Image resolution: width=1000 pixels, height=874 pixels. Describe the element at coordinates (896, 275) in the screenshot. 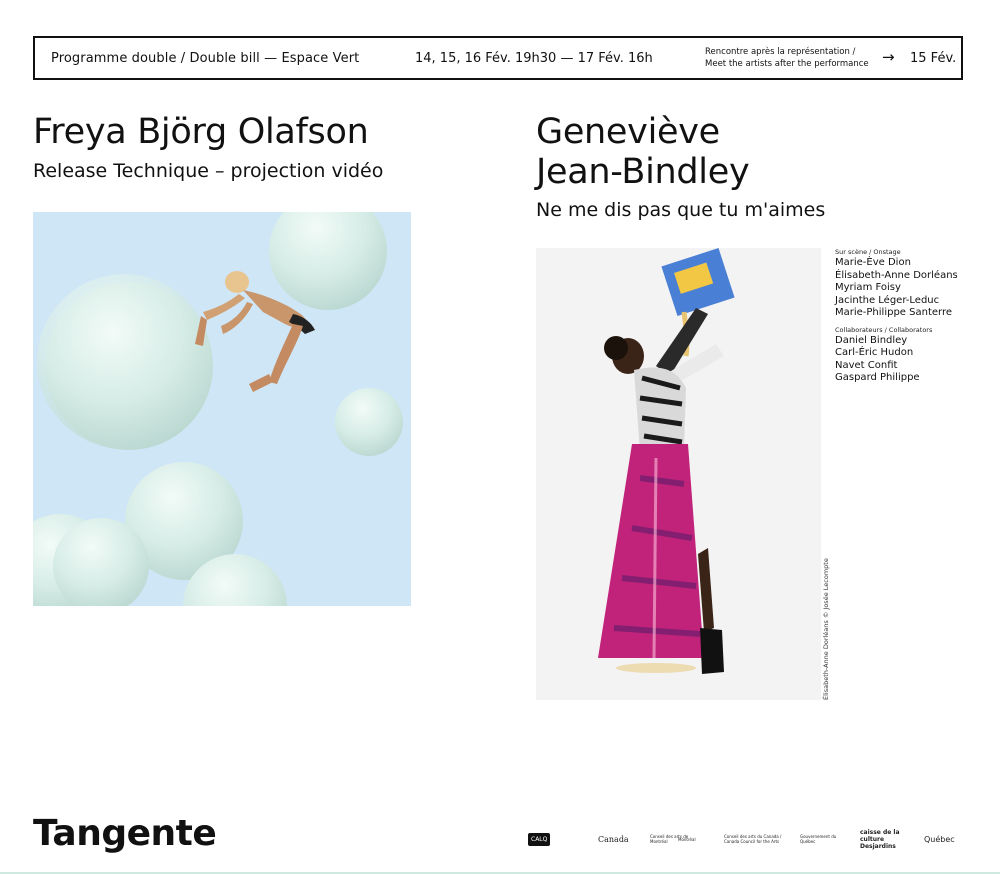

I see `onstage-member: Élisabeth-Anne Dorléans` at that location.